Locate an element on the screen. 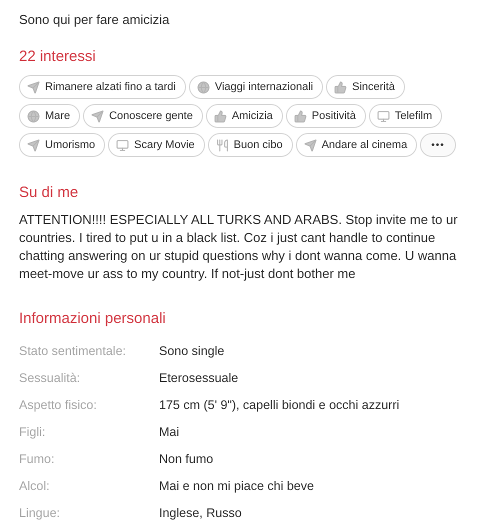  field-value: Mai e non mi piace chi beve is located at coordinates (236, 485).